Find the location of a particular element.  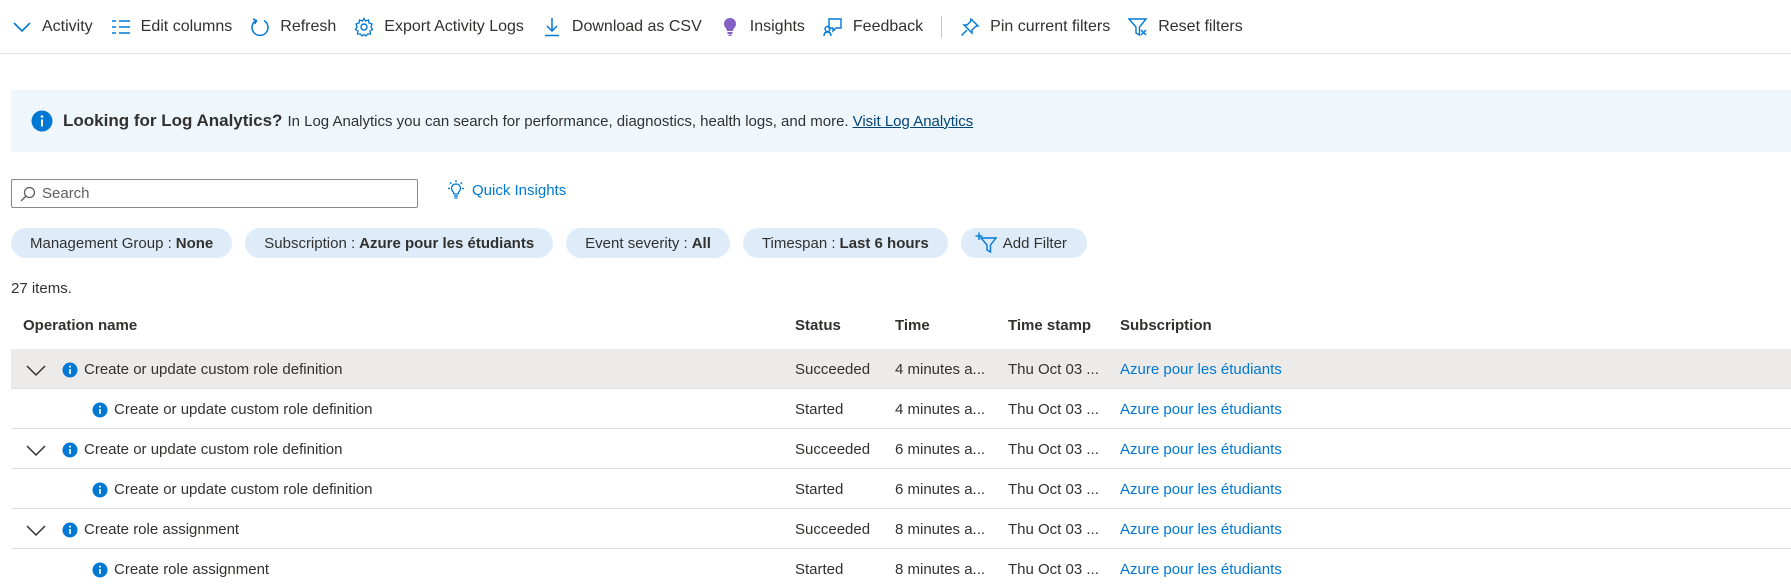

filter-subscription: Subscription : Azure pour les étudiants is located at coordinates (399, 243).